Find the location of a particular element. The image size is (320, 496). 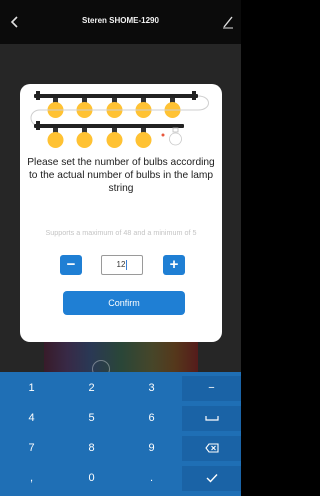

key-2: 2 is located at coordinates (91, 388).